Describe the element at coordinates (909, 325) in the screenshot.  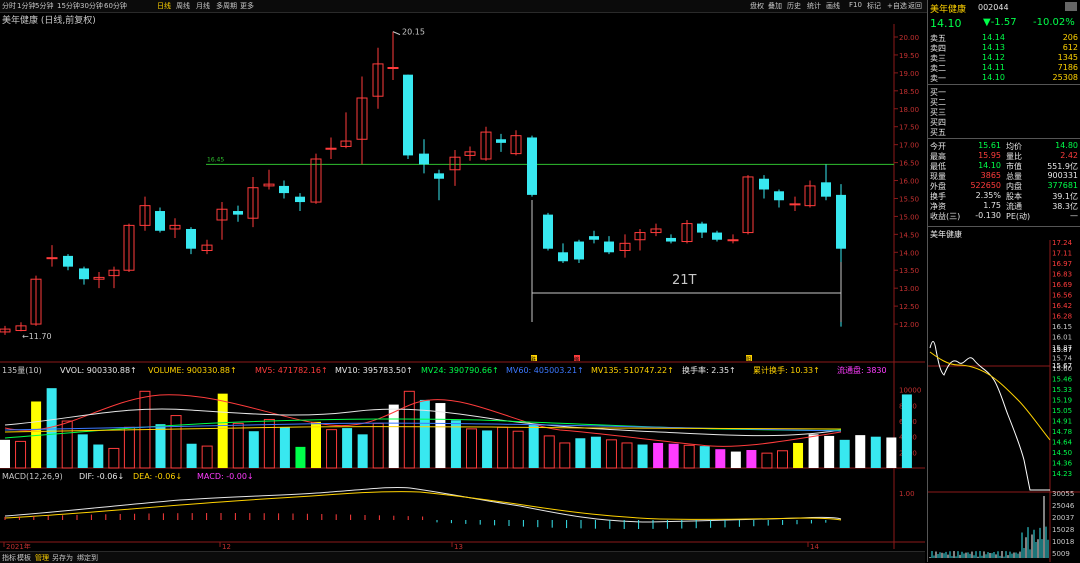
I see `price-tick-label: 12.00` at that location.